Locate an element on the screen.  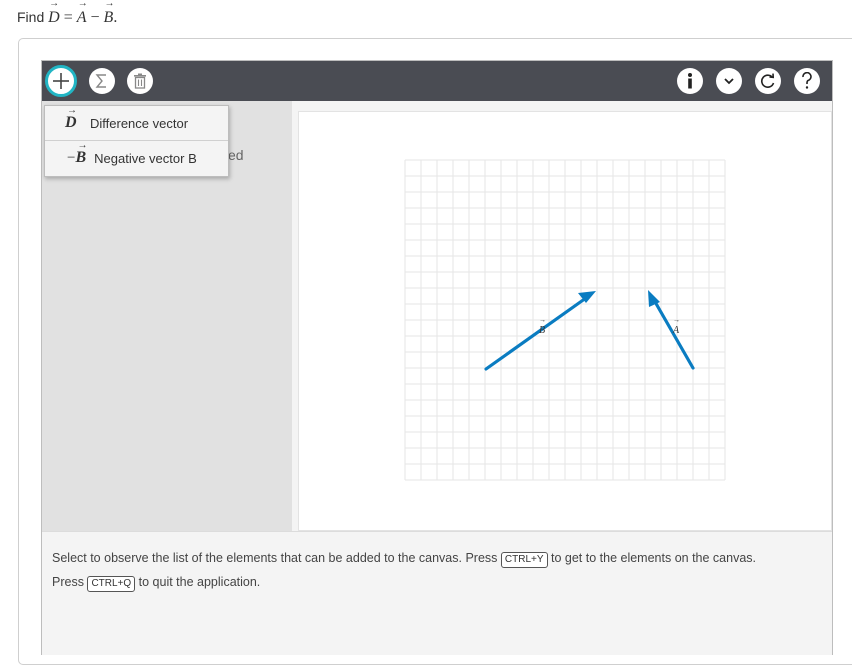
vector-b: B → is located at coordinates (540, 331).